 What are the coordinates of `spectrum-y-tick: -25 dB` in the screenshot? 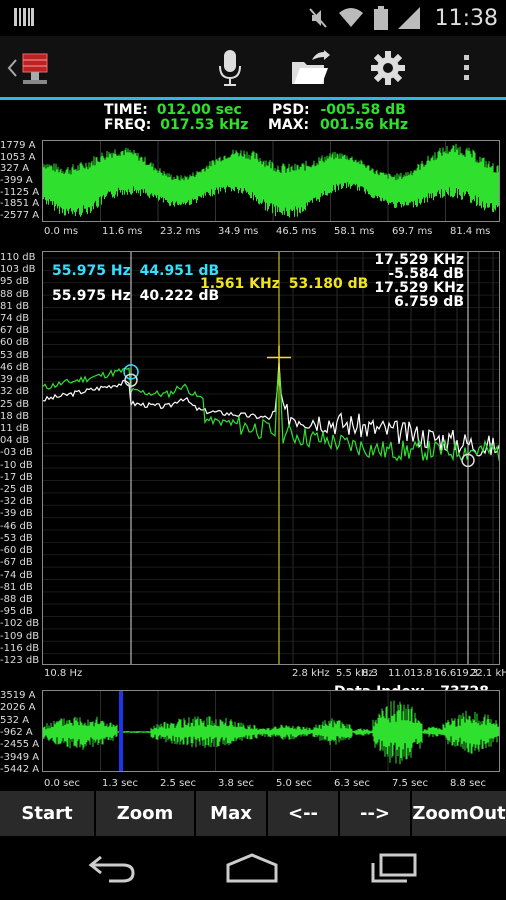 It's located at (16, 490).